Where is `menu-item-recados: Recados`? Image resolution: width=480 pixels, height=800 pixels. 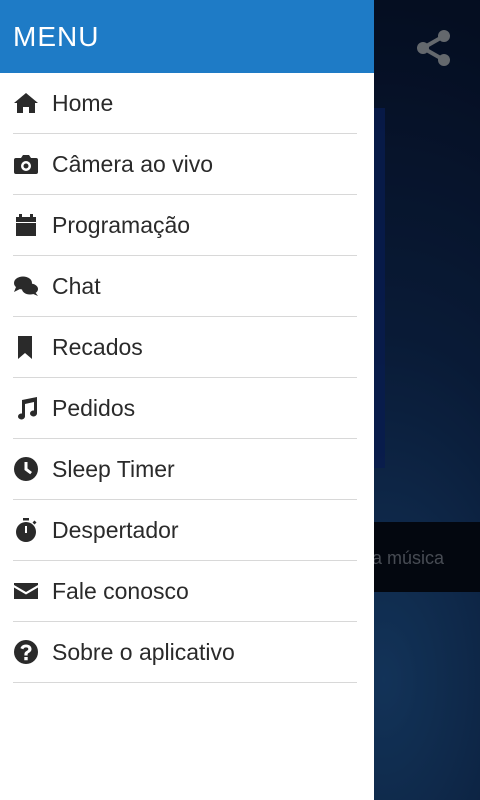 menu-item-recados: Recados is located at coordinates (185, 347).